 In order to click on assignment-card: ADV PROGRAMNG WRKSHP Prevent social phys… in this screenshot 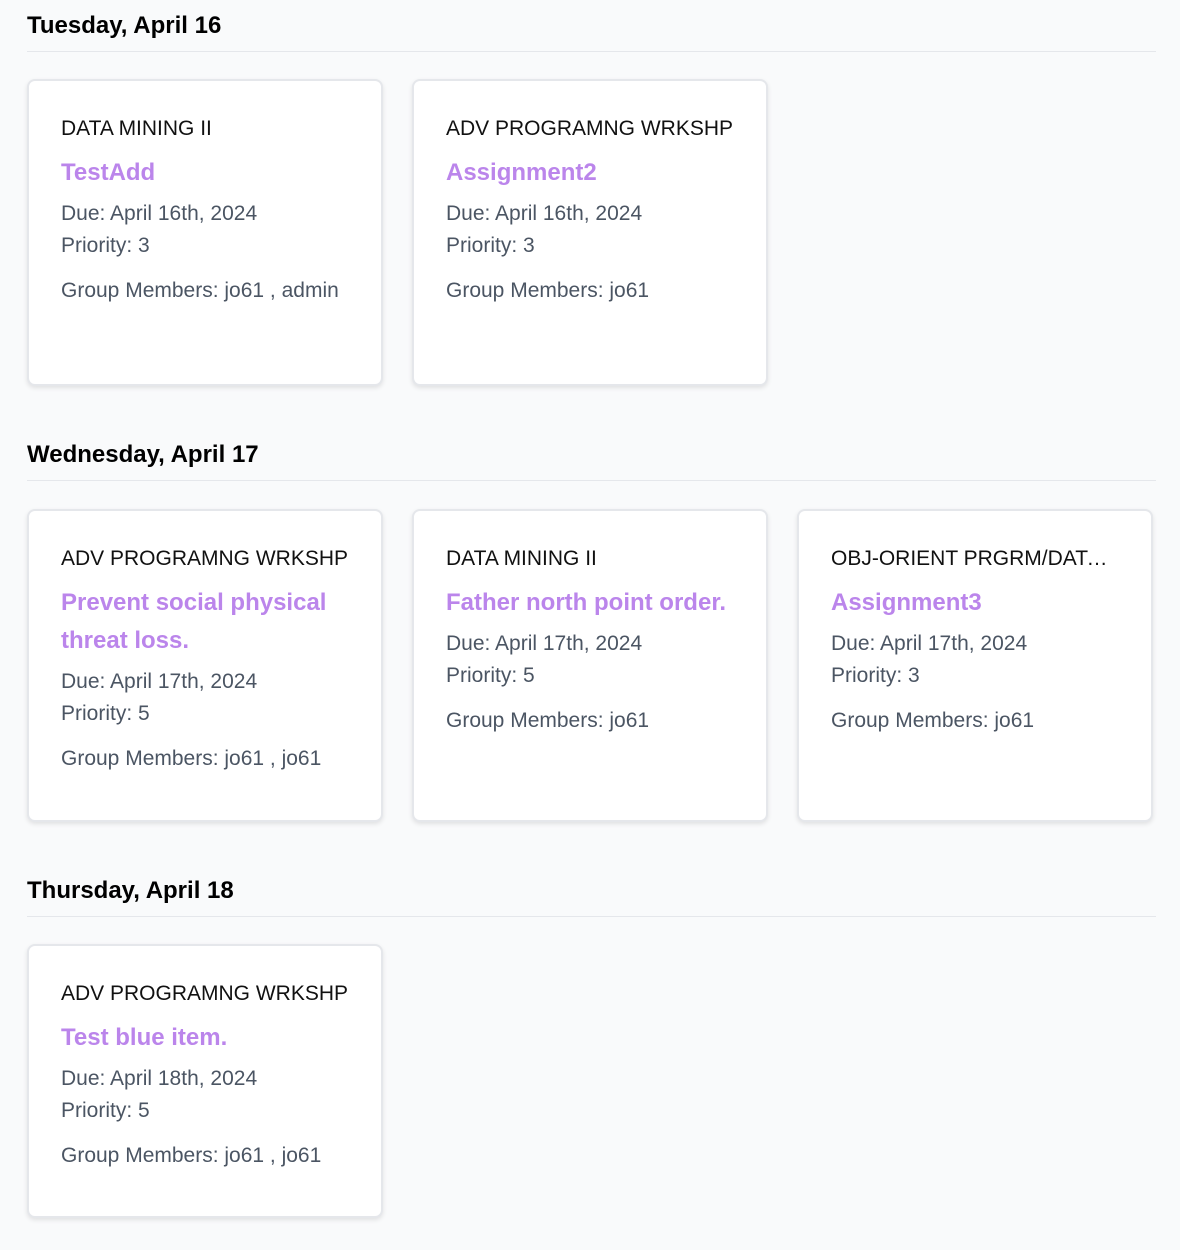, I will do `click(205, 665)`.